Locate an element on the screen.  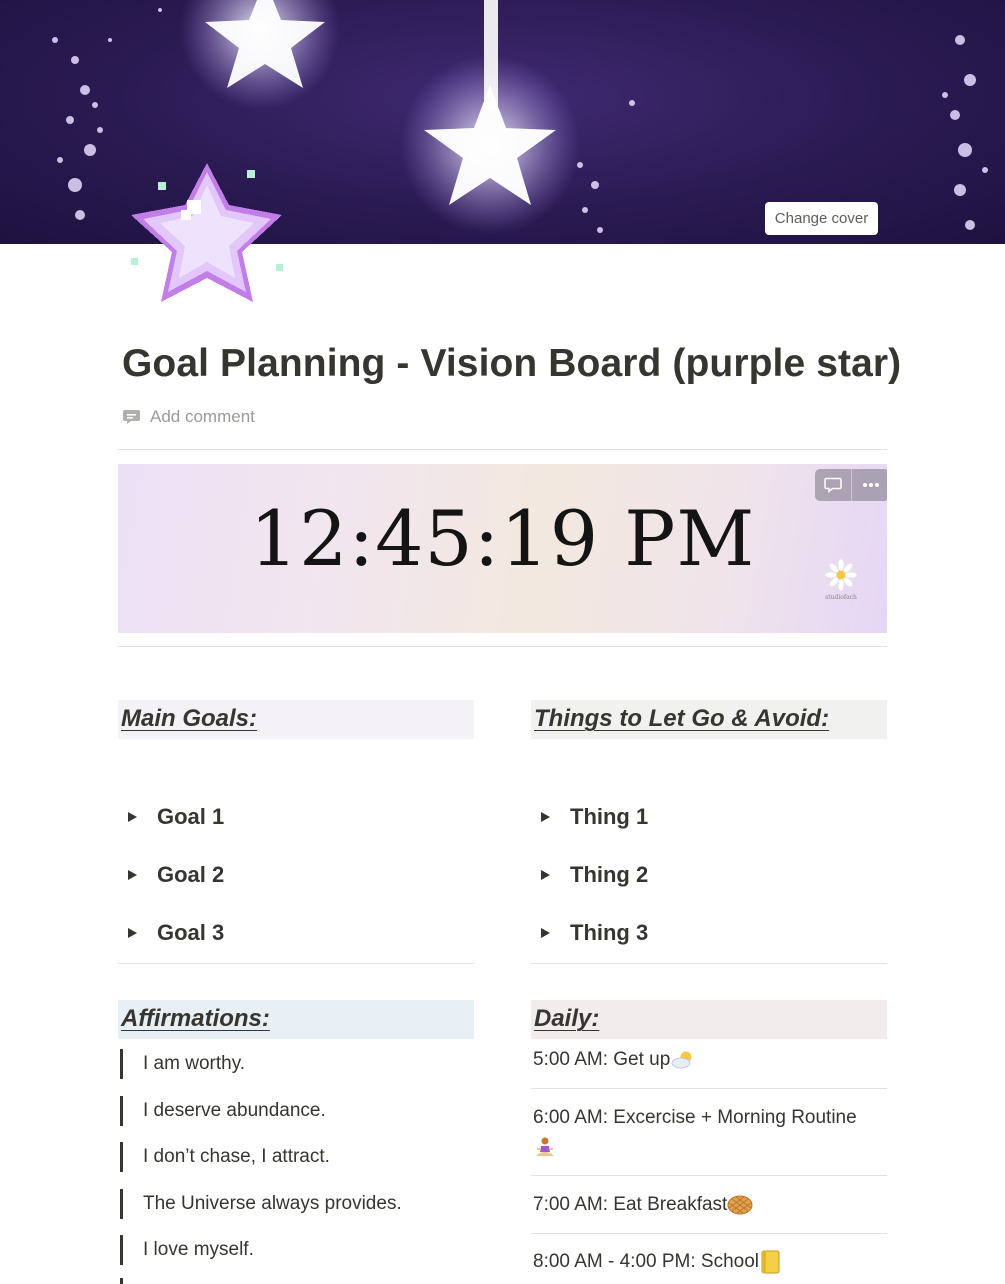
purple-pixel-star-icon is located at coordinates (207, 232).